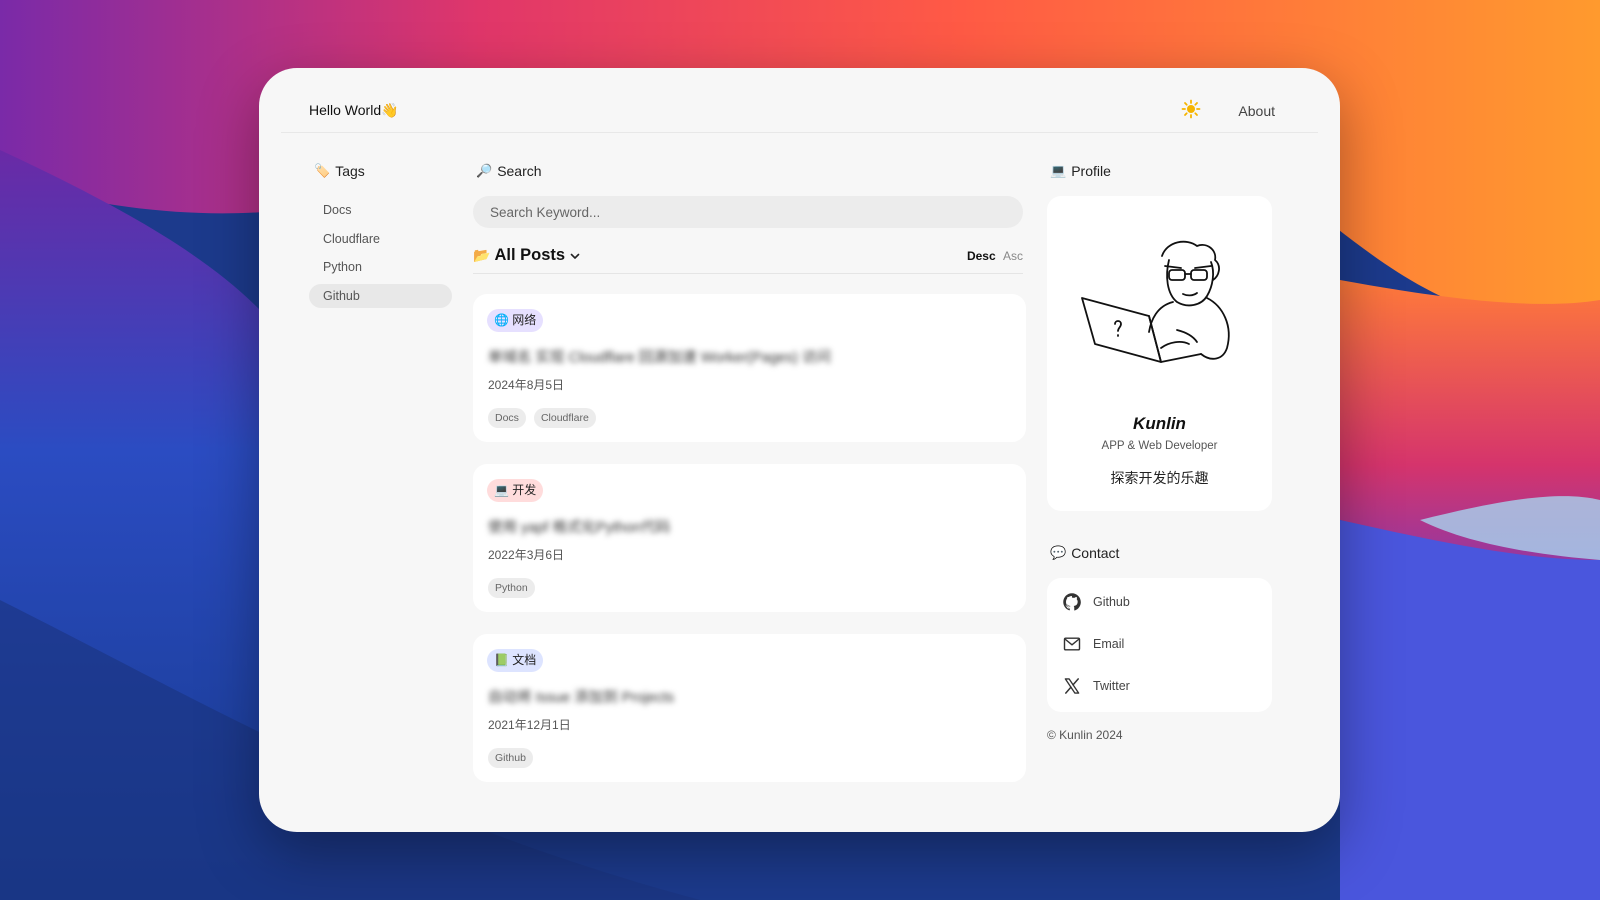  I want to click on tag-item-docs: Docs, so click(380, 210).